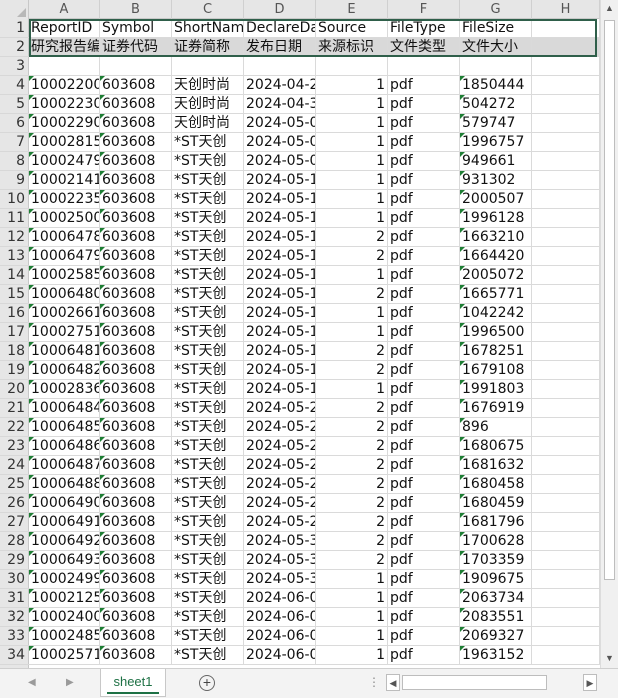  Describe the element at coordinates (14, 28) in the screenshot. I see `row-header: 1` at that location.